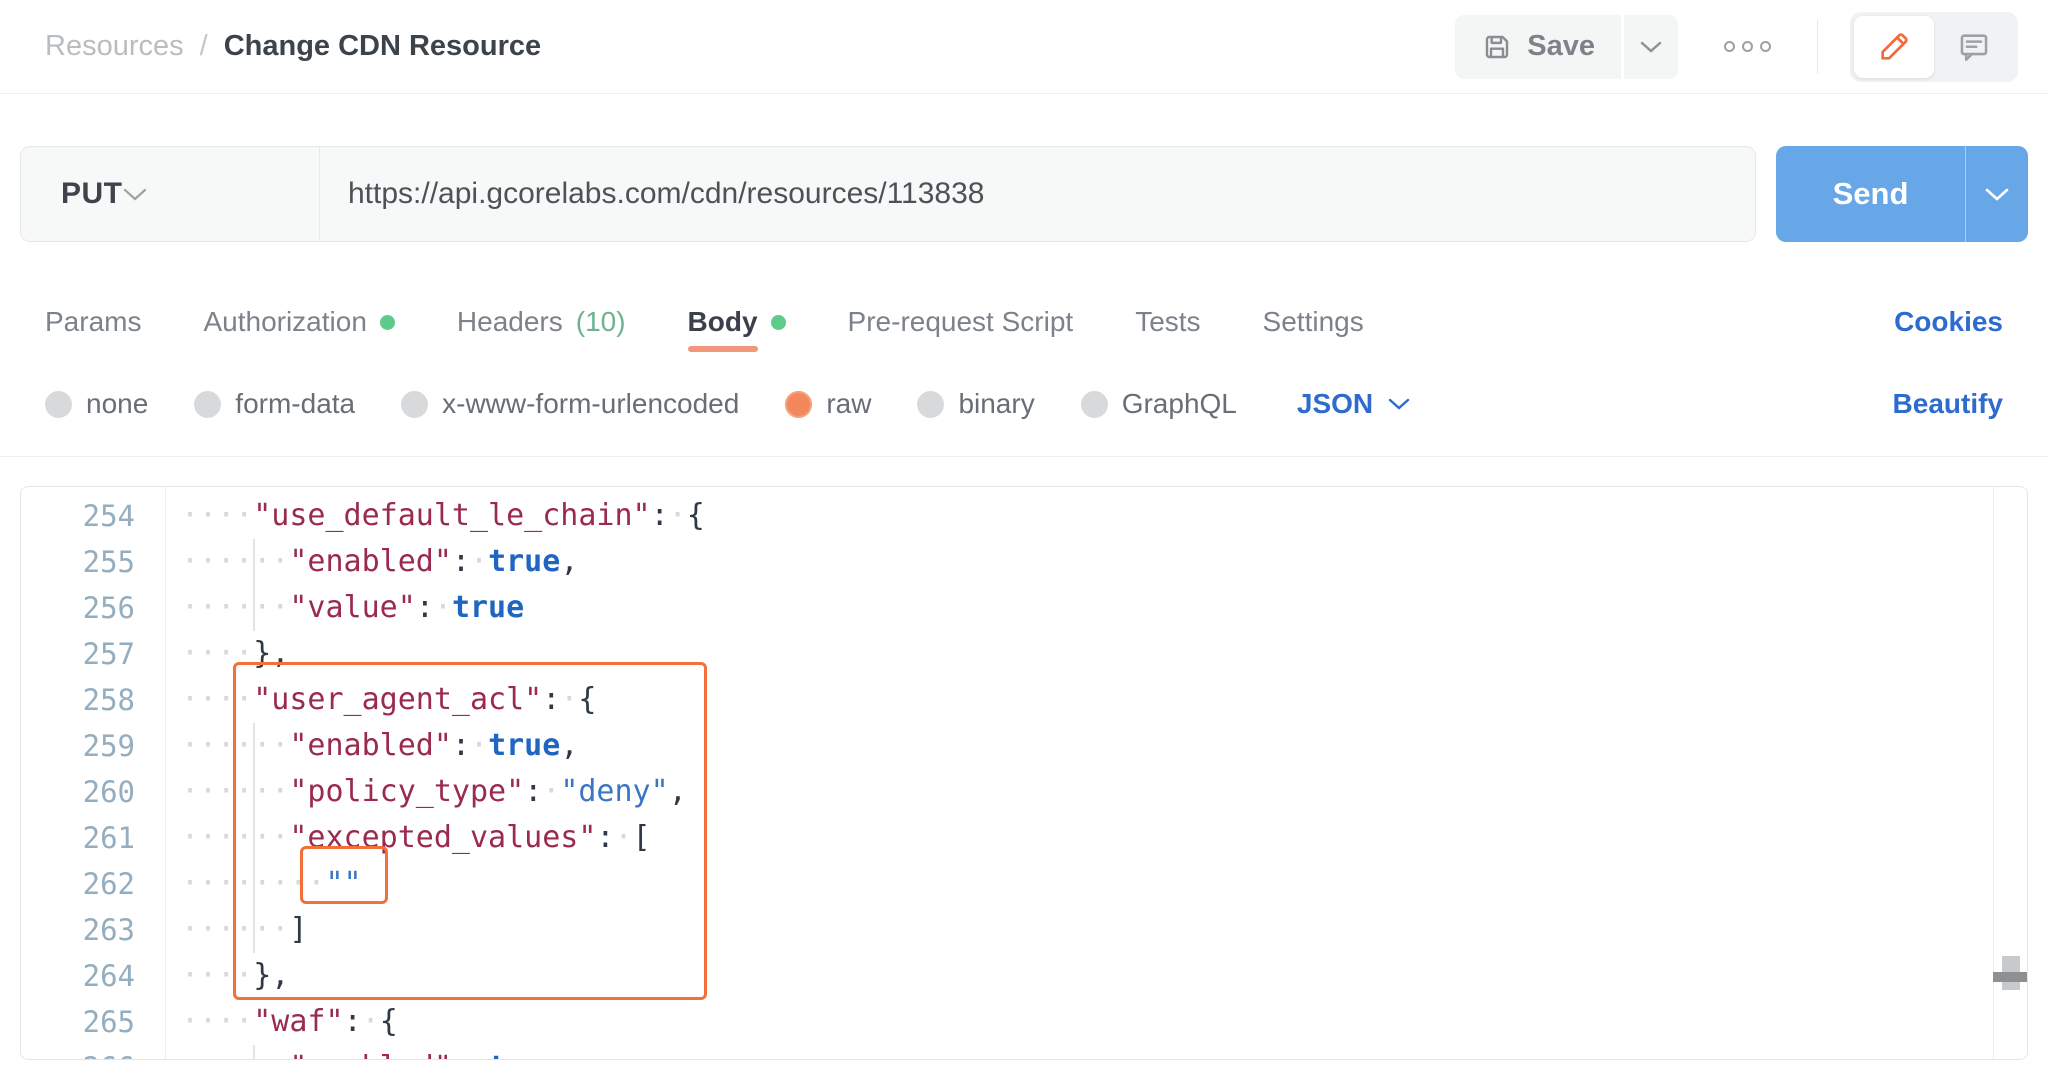 Image resolution: width=2048 pixels, height=1066 pixels. What do you see at coordinates (1948, 404) in the screenshot?
I see `beautify-link: Beautify` at bounding box center [1948, 404].